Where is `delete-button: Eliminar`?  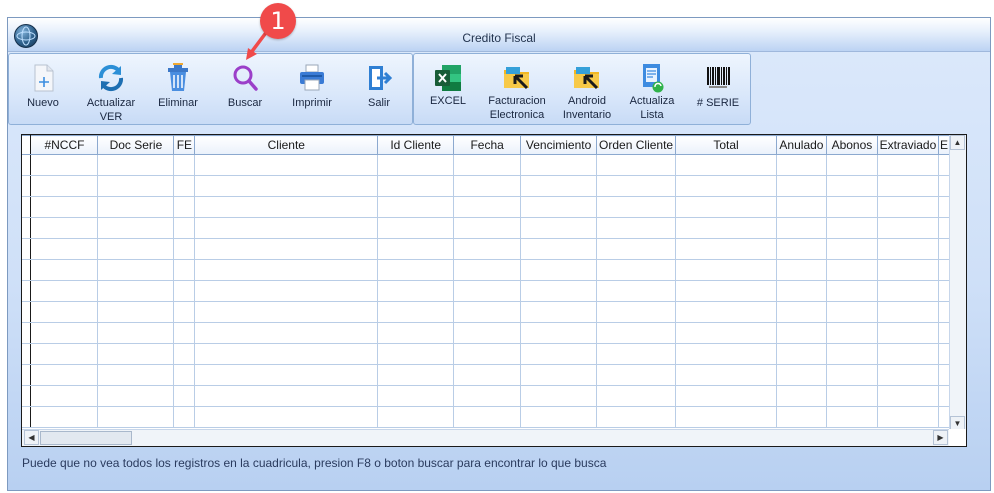
delete-button: Eliminar is located at coordinates (178, 89).